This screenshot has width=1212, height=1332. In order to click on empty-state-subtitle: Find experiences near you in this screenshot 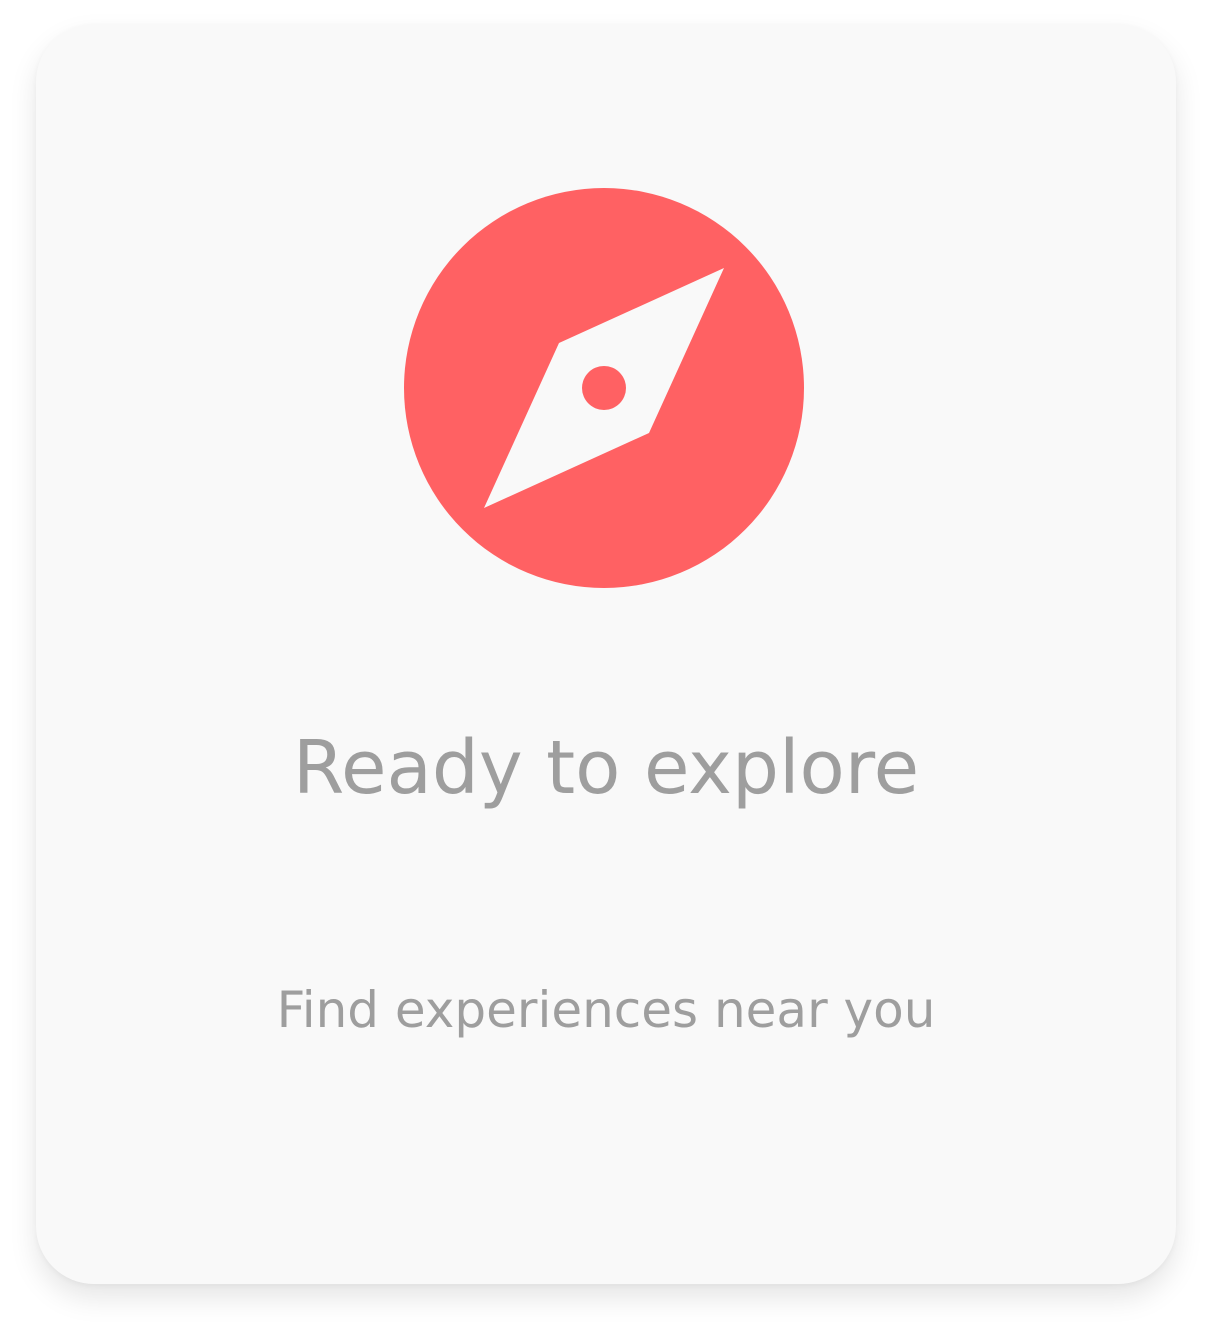, I will do `click(606, 1010)`.